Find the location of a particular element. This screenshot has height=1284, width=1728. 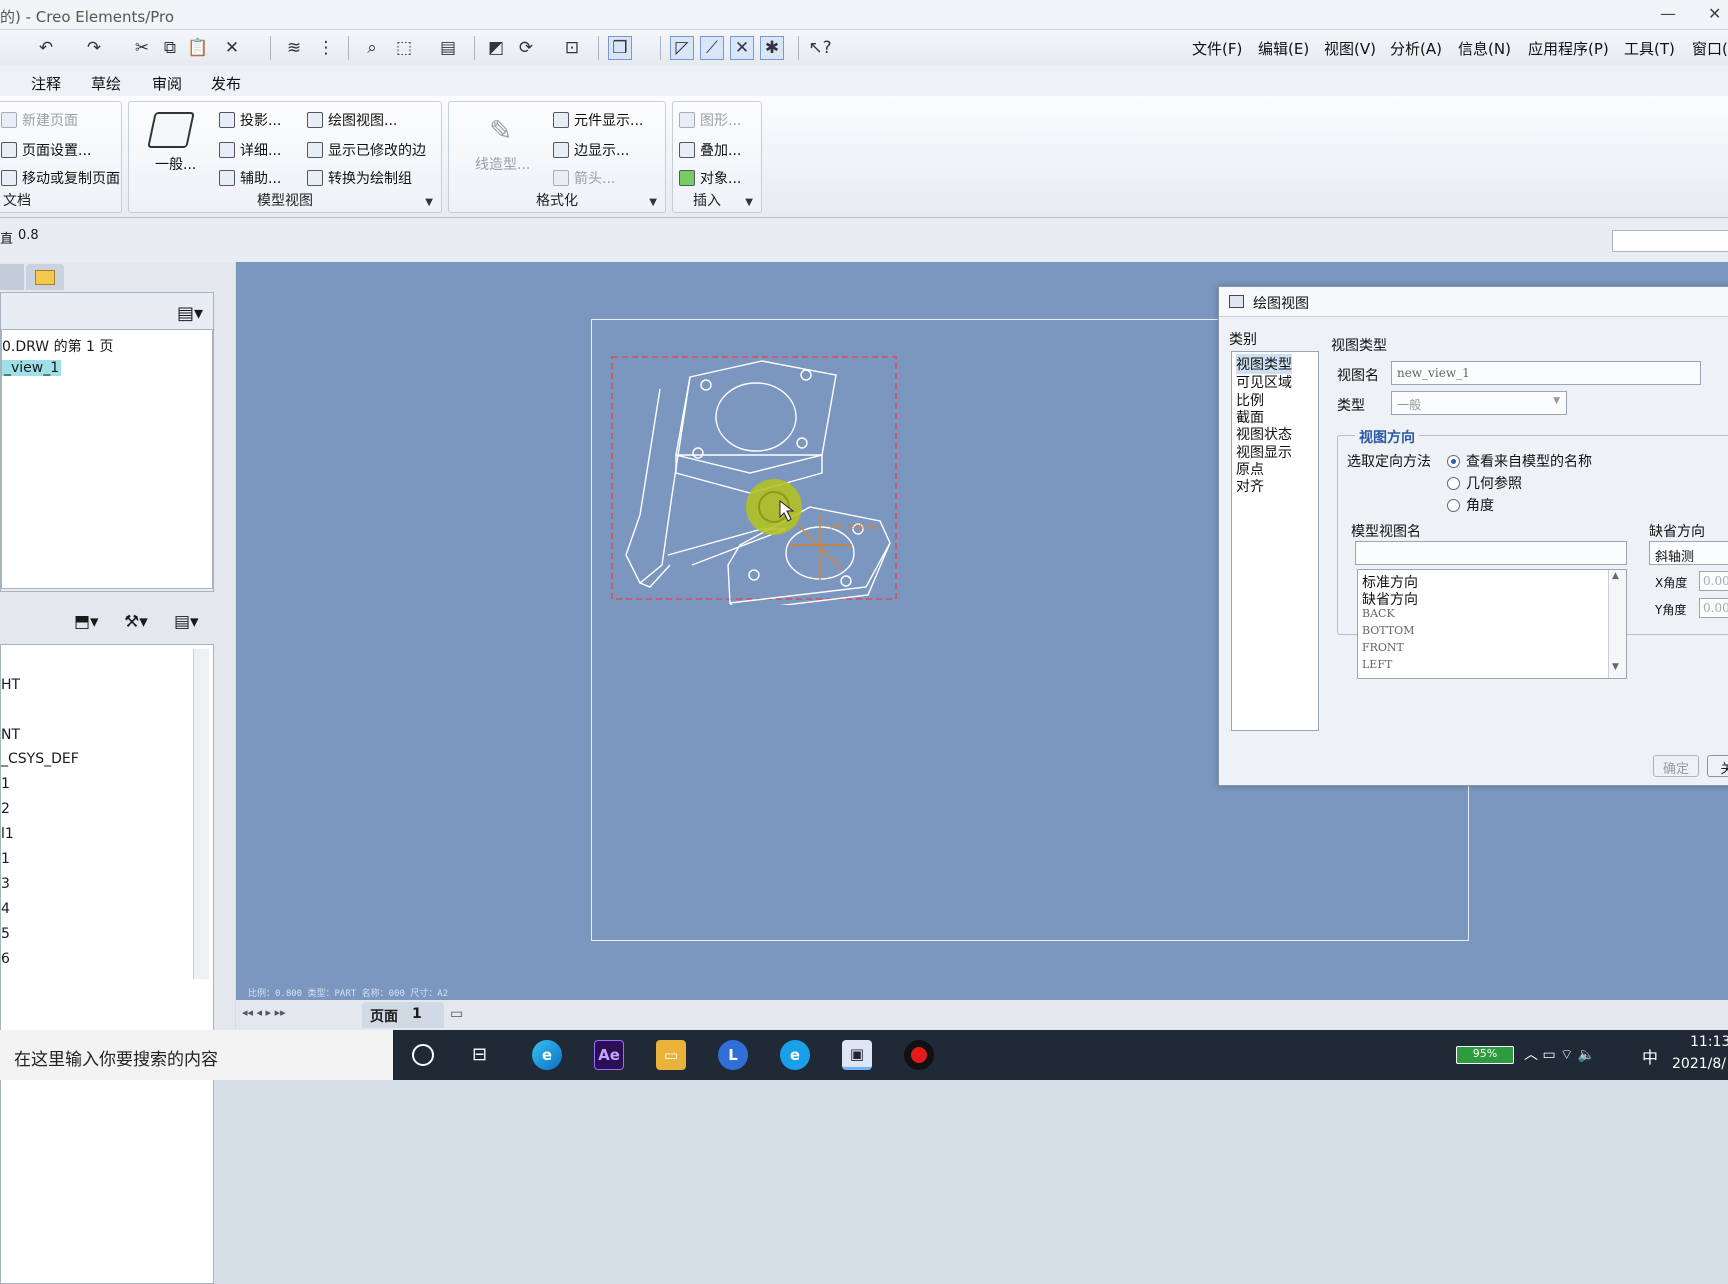

model-tree-item: 2 is located at coordinates (5, 809).